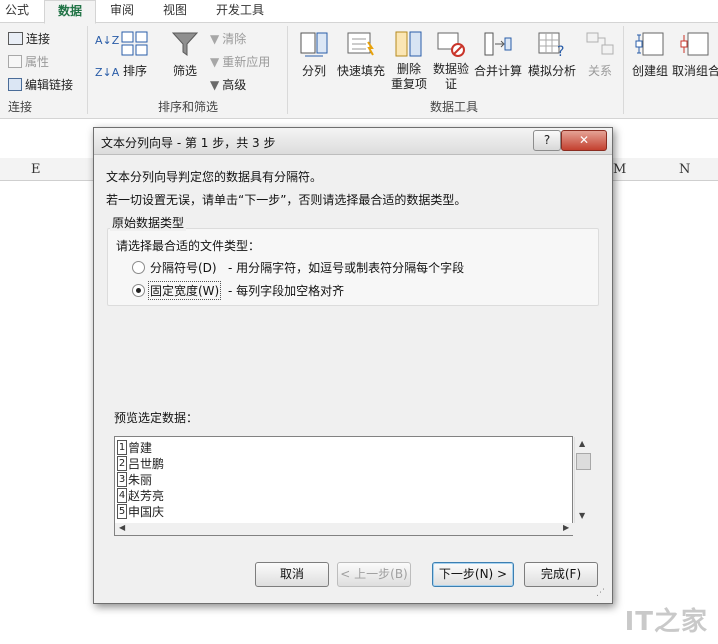  Describe the element at coordinates (582, 515) in the screenshot. I see `scroll-down-icon: ▼` at that location.